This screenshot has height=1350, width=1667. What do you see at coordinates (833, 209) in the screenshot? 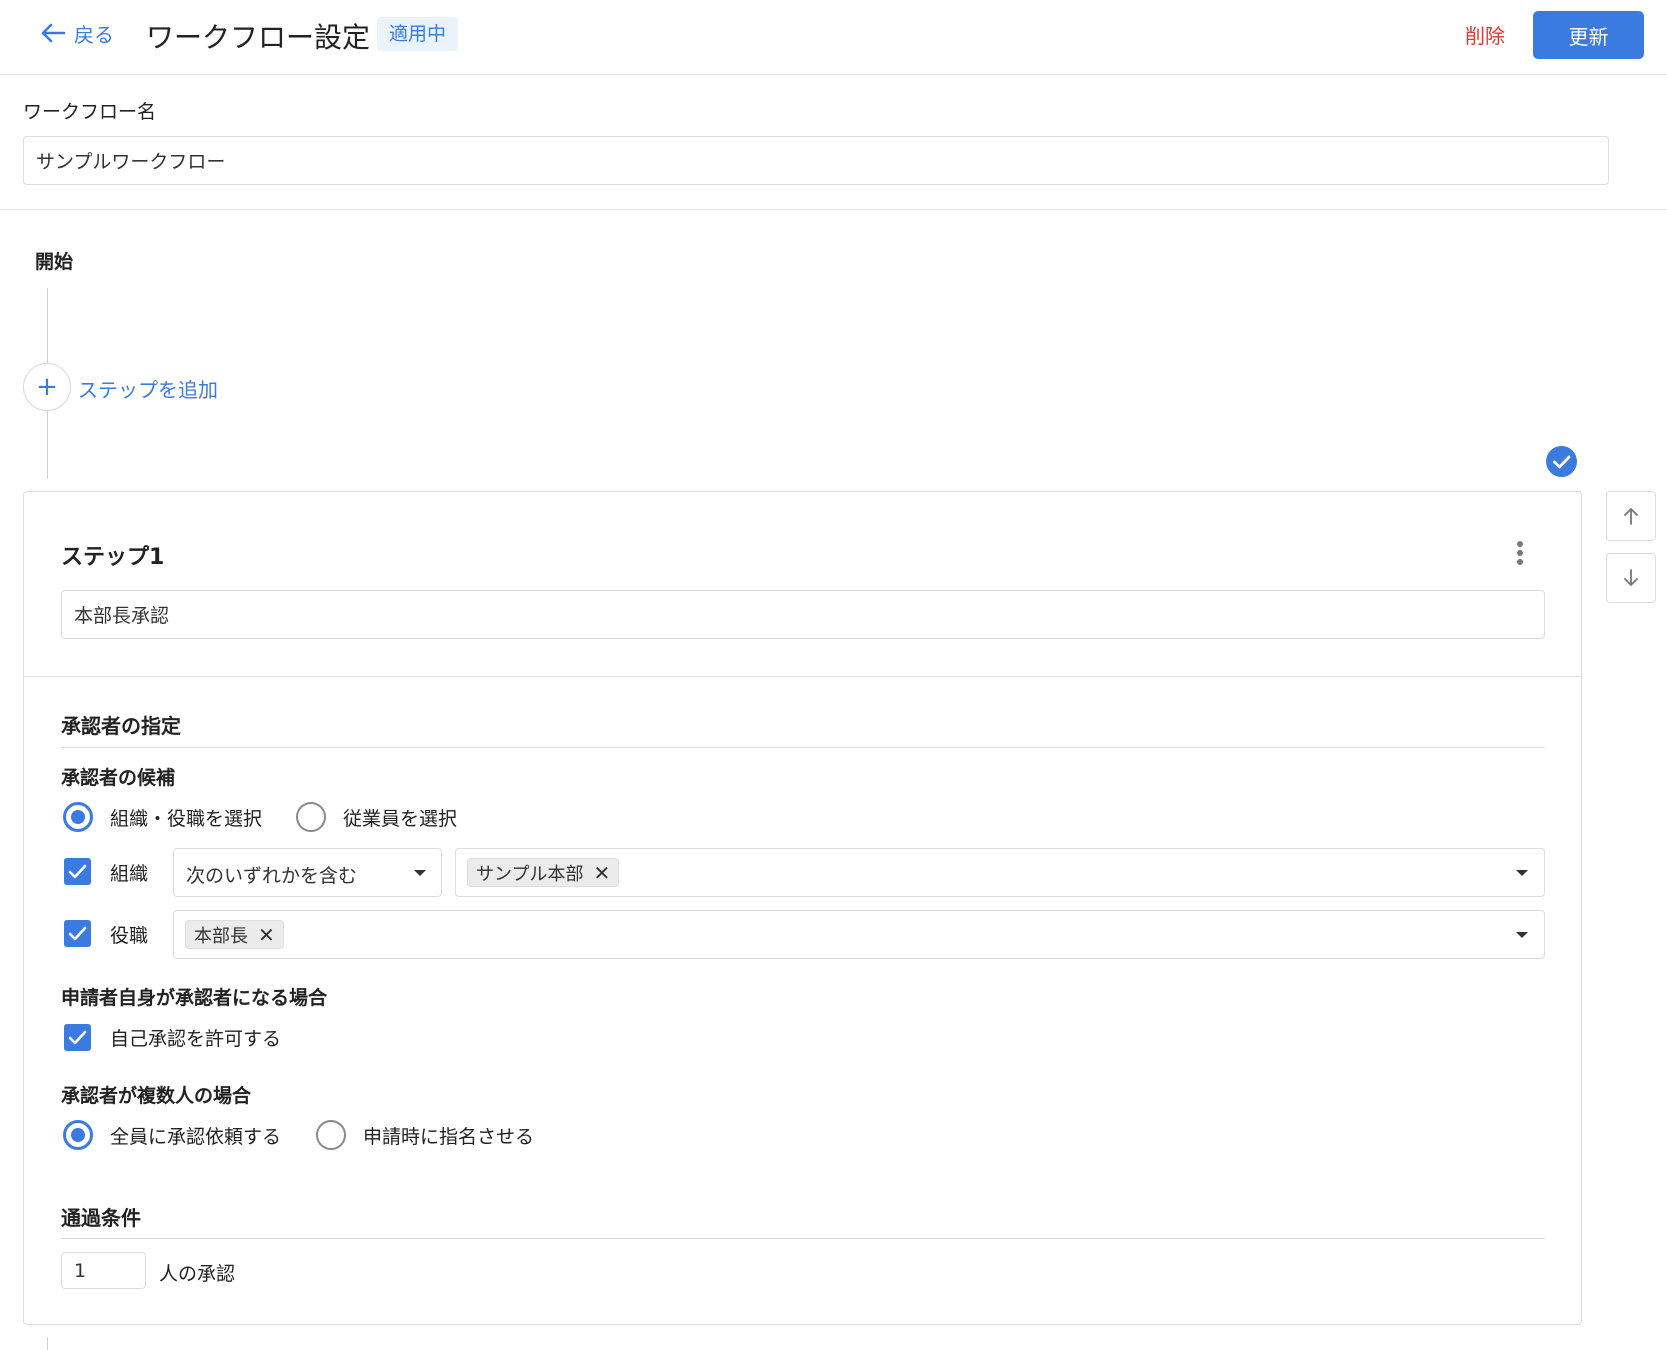
I see `section-divider` at bounding box center [833, 209].